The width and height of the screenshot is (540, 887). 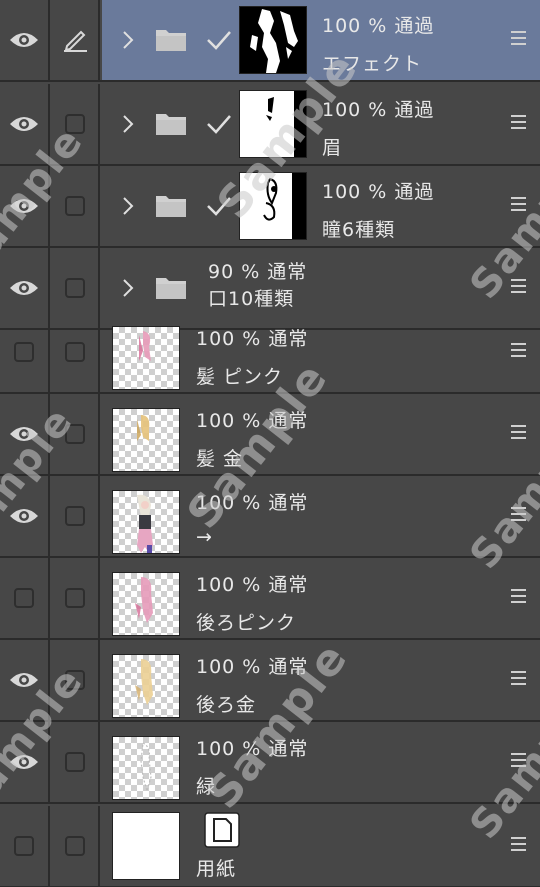 I want to click on layer-name: エフェクト, so click(x=372, y=64).